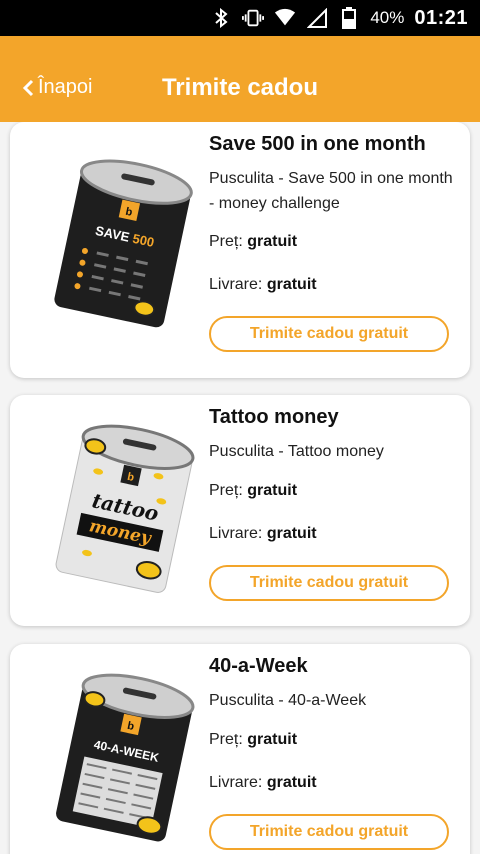 The width and height of the screenshot is (480, 854). I want to click on product-name: 40-a-Week, so click(258, 666).